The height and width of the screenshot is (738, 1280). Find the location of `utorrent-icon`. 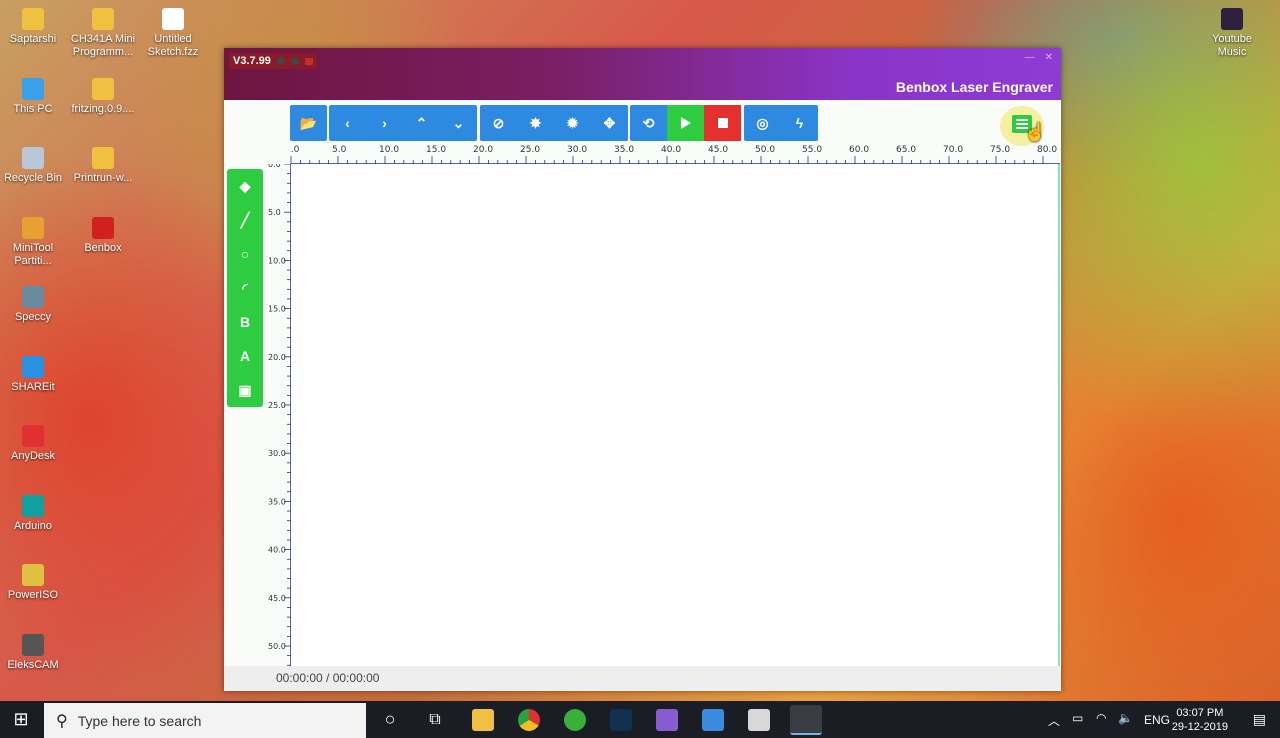

utorrent-icon is located at coordinates (575, 720).